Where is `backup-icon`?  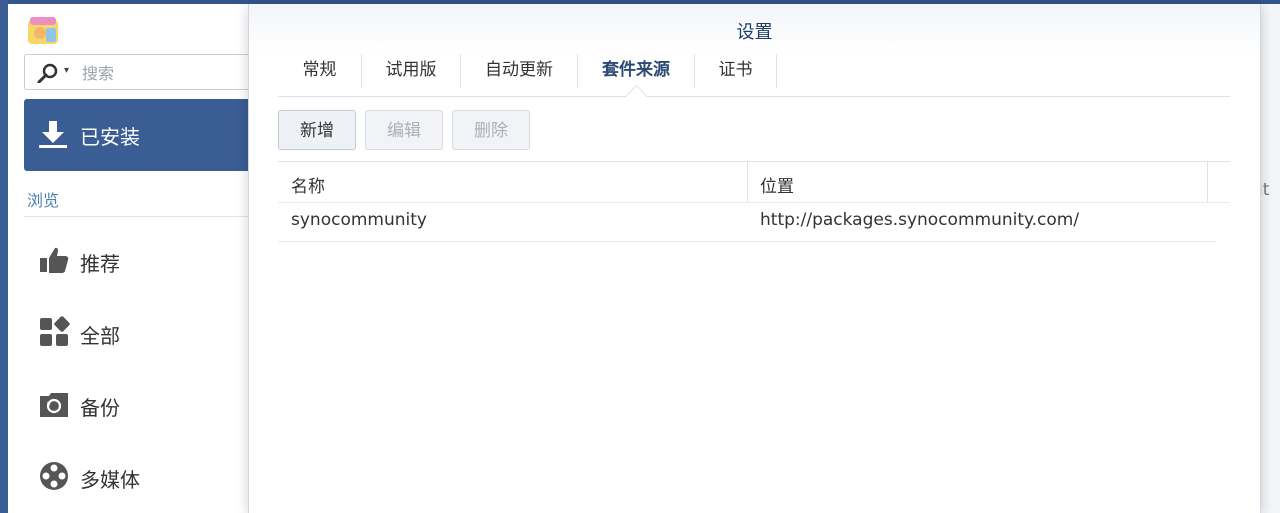
backup-icon is located at coordinates (54, 405).